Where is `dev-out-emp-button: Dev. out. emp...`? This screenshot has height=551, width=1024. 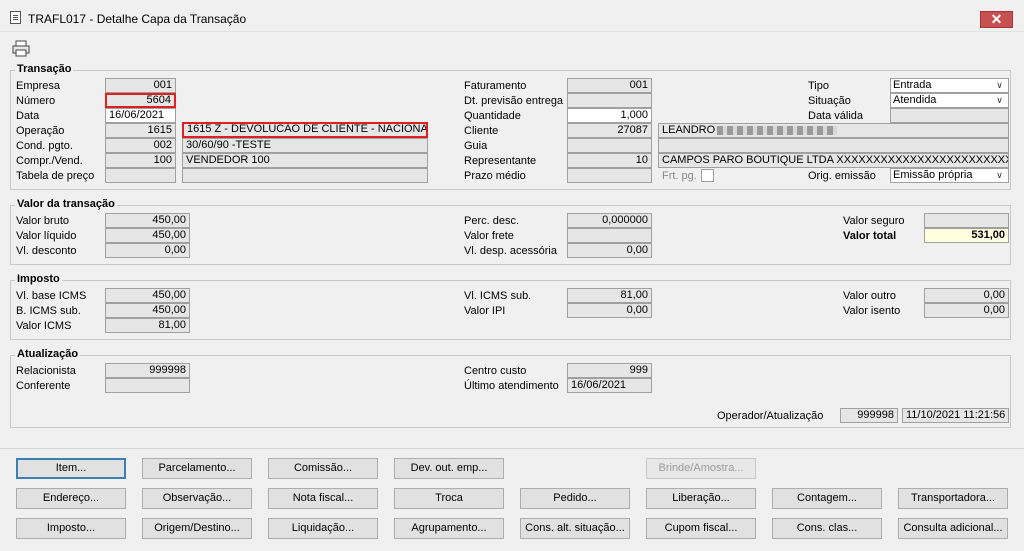 dev-out-emp-button: Dev. out. emp... is located at coordinates (449, 468).